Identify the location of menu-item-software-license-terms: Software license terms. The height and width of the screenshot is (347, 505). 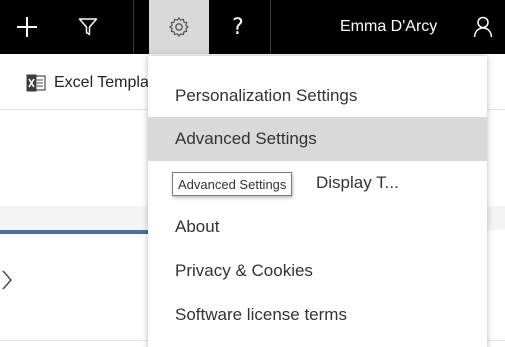
(317, 315).